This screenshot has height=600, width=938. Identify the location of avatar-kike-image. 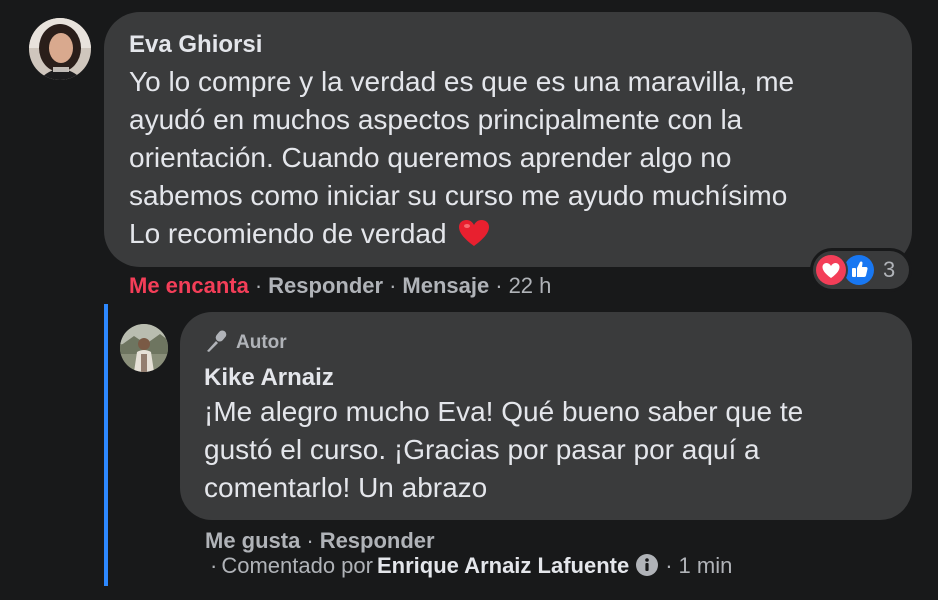
(144, 348).